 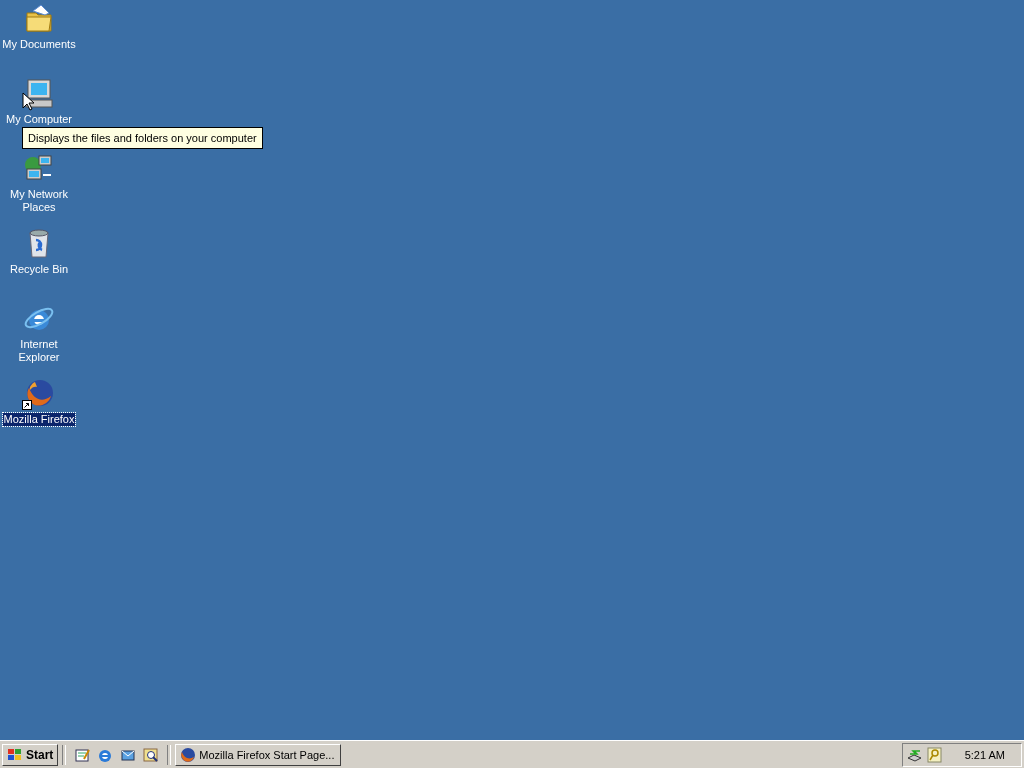 What do you see at coordinates (39, 119) in the screenshot?
I see `icon-label: My Computer` at bounding box center [39, 119].